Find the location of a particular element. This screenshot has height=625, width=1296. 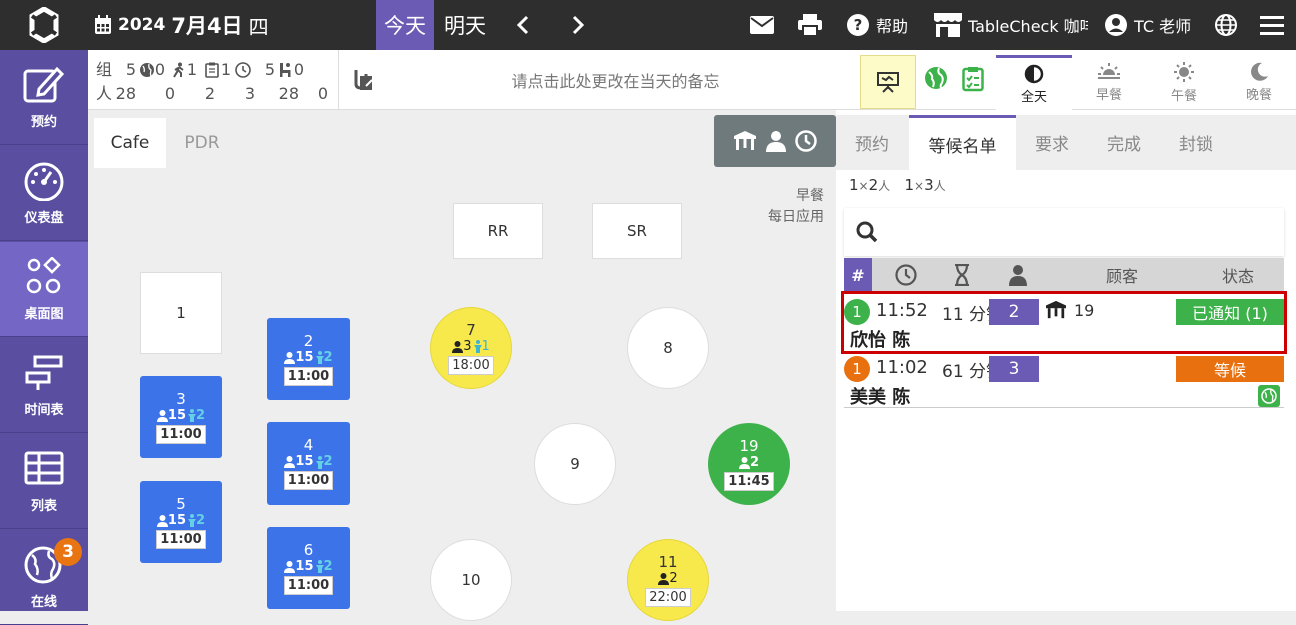

sidebar-item-timeline: 时间表 is located at coordinates (44, 385).